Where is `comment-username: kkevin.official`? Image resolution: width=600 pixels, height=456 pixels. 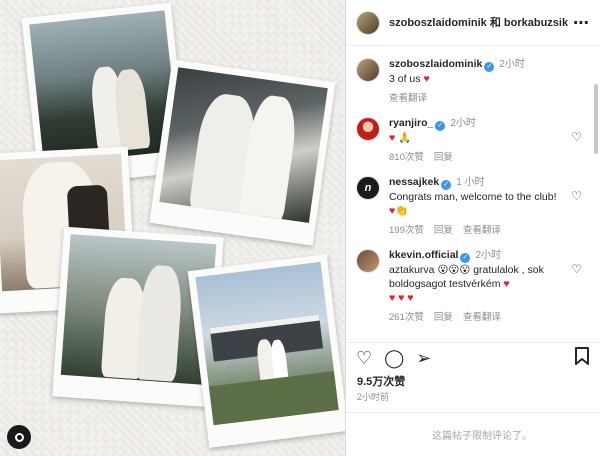
comment-username: kkevin.official is located at coordinates (423, 255).